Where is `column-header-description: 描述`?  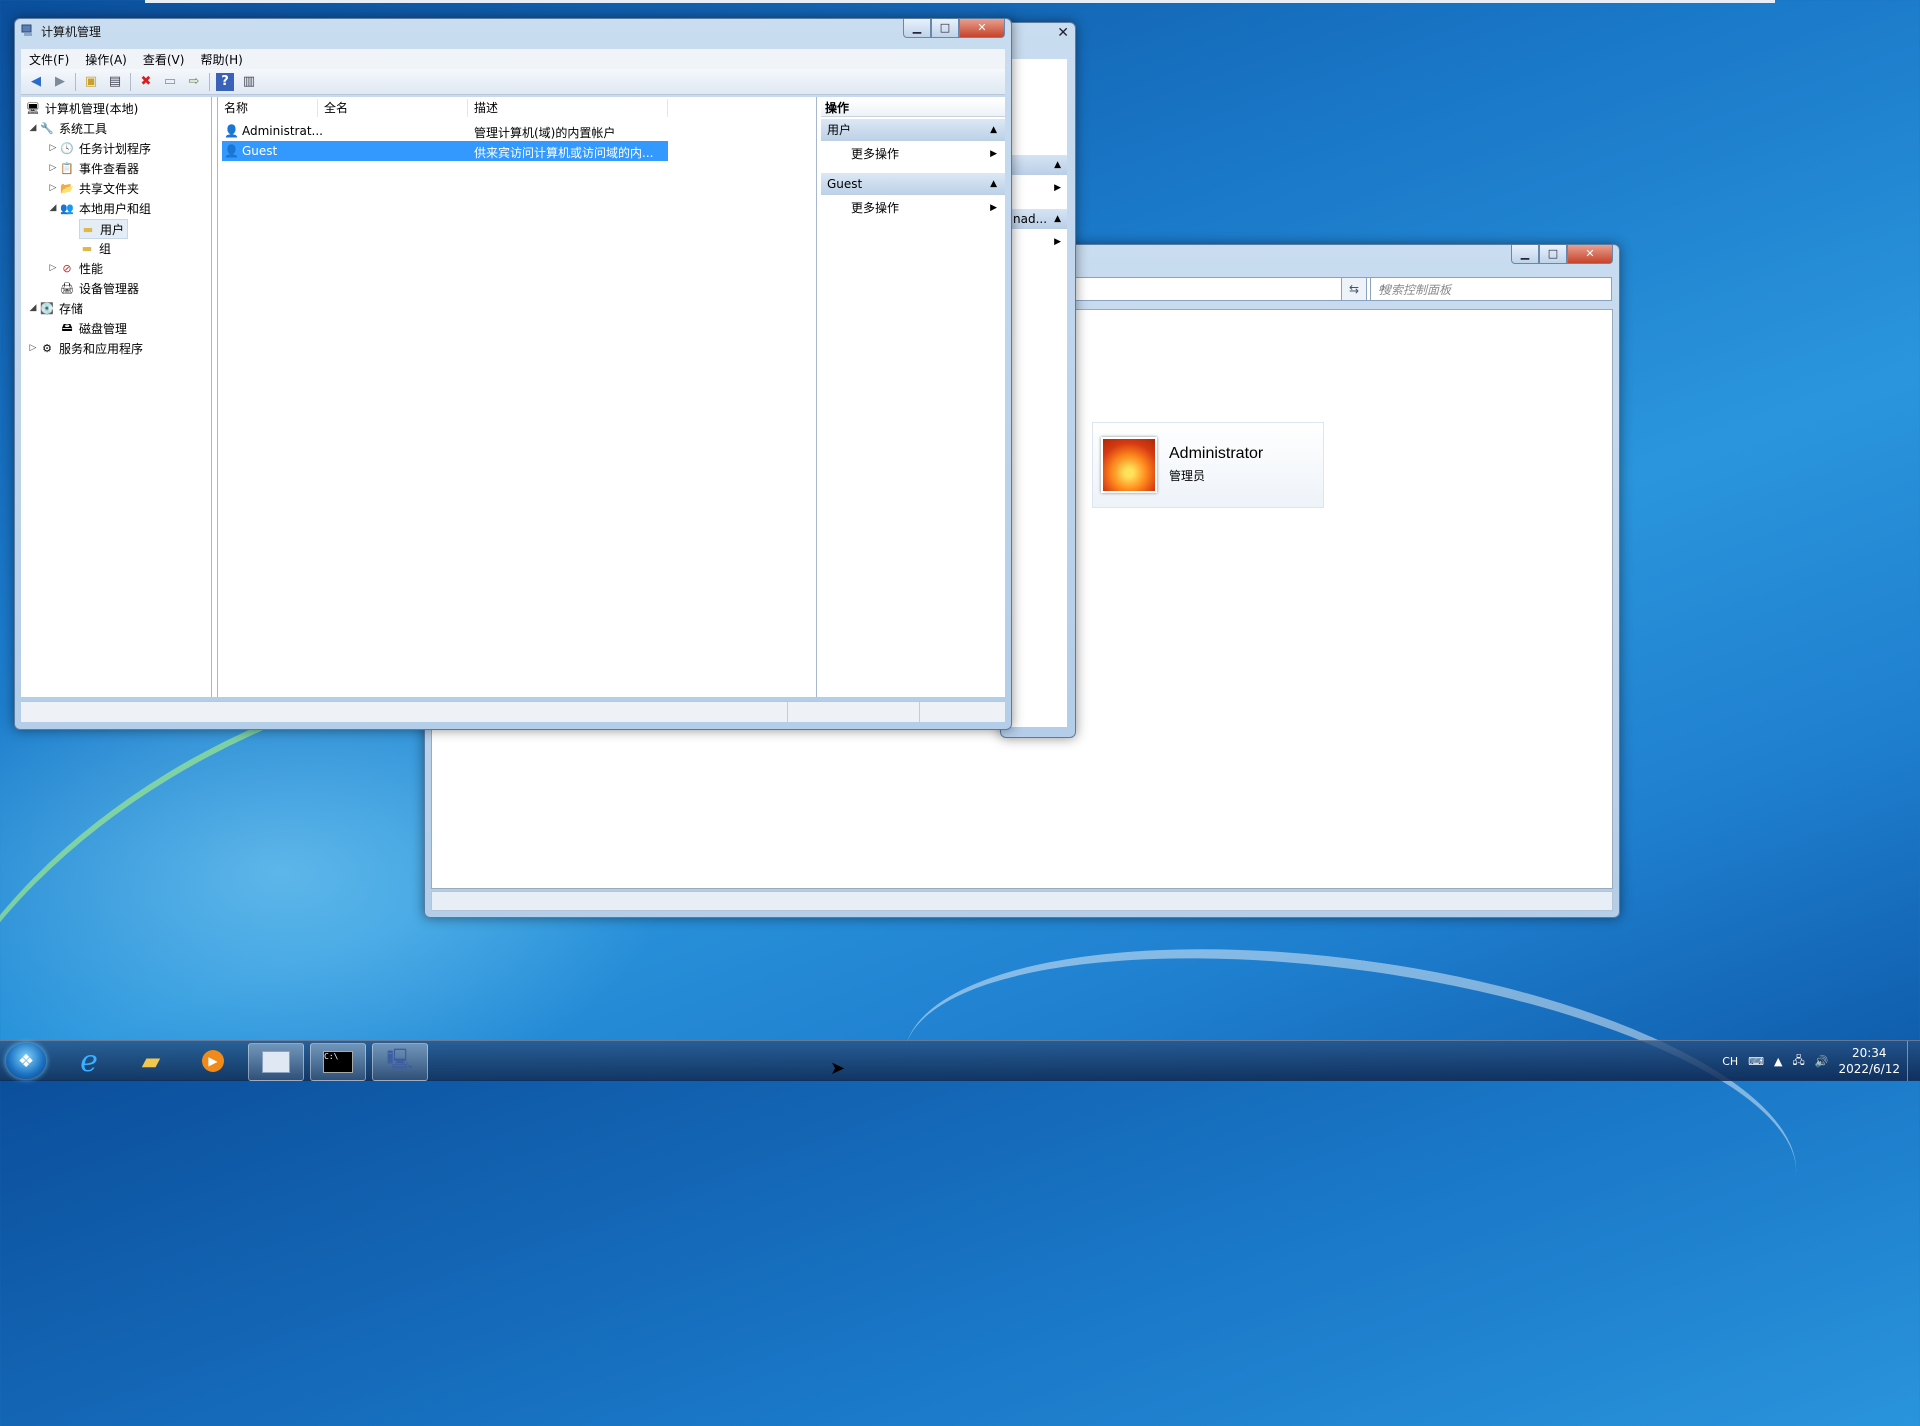 column-header-description: 描述 is located at coordinates (568, 108).